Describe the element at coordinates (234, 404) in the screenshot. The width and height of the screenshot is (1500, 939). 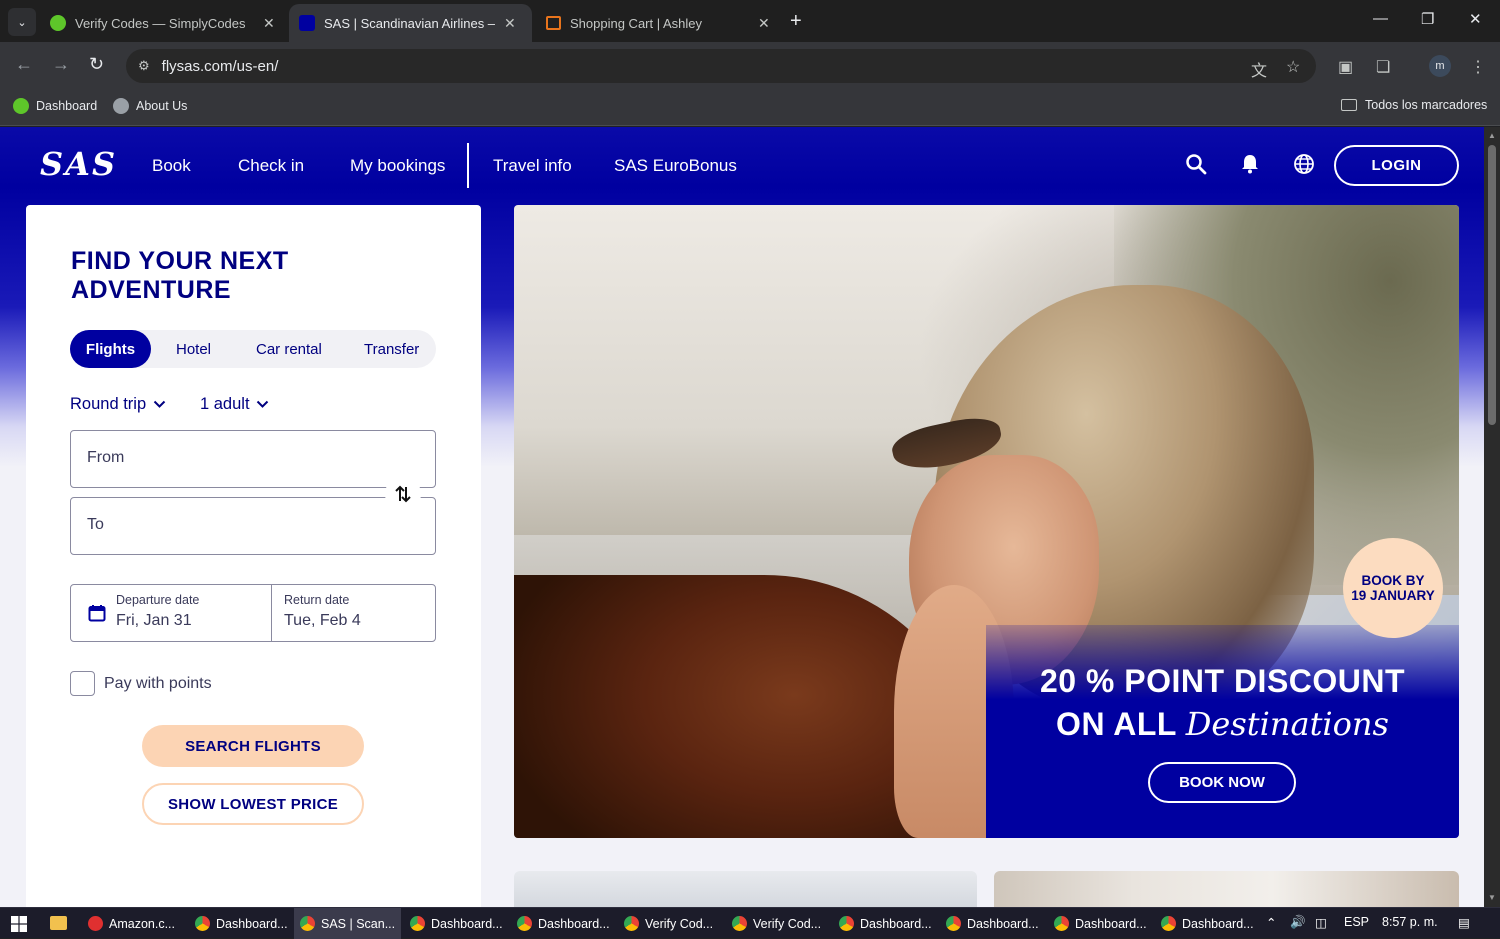
I see `passengers-select: 1 adult` at that location.